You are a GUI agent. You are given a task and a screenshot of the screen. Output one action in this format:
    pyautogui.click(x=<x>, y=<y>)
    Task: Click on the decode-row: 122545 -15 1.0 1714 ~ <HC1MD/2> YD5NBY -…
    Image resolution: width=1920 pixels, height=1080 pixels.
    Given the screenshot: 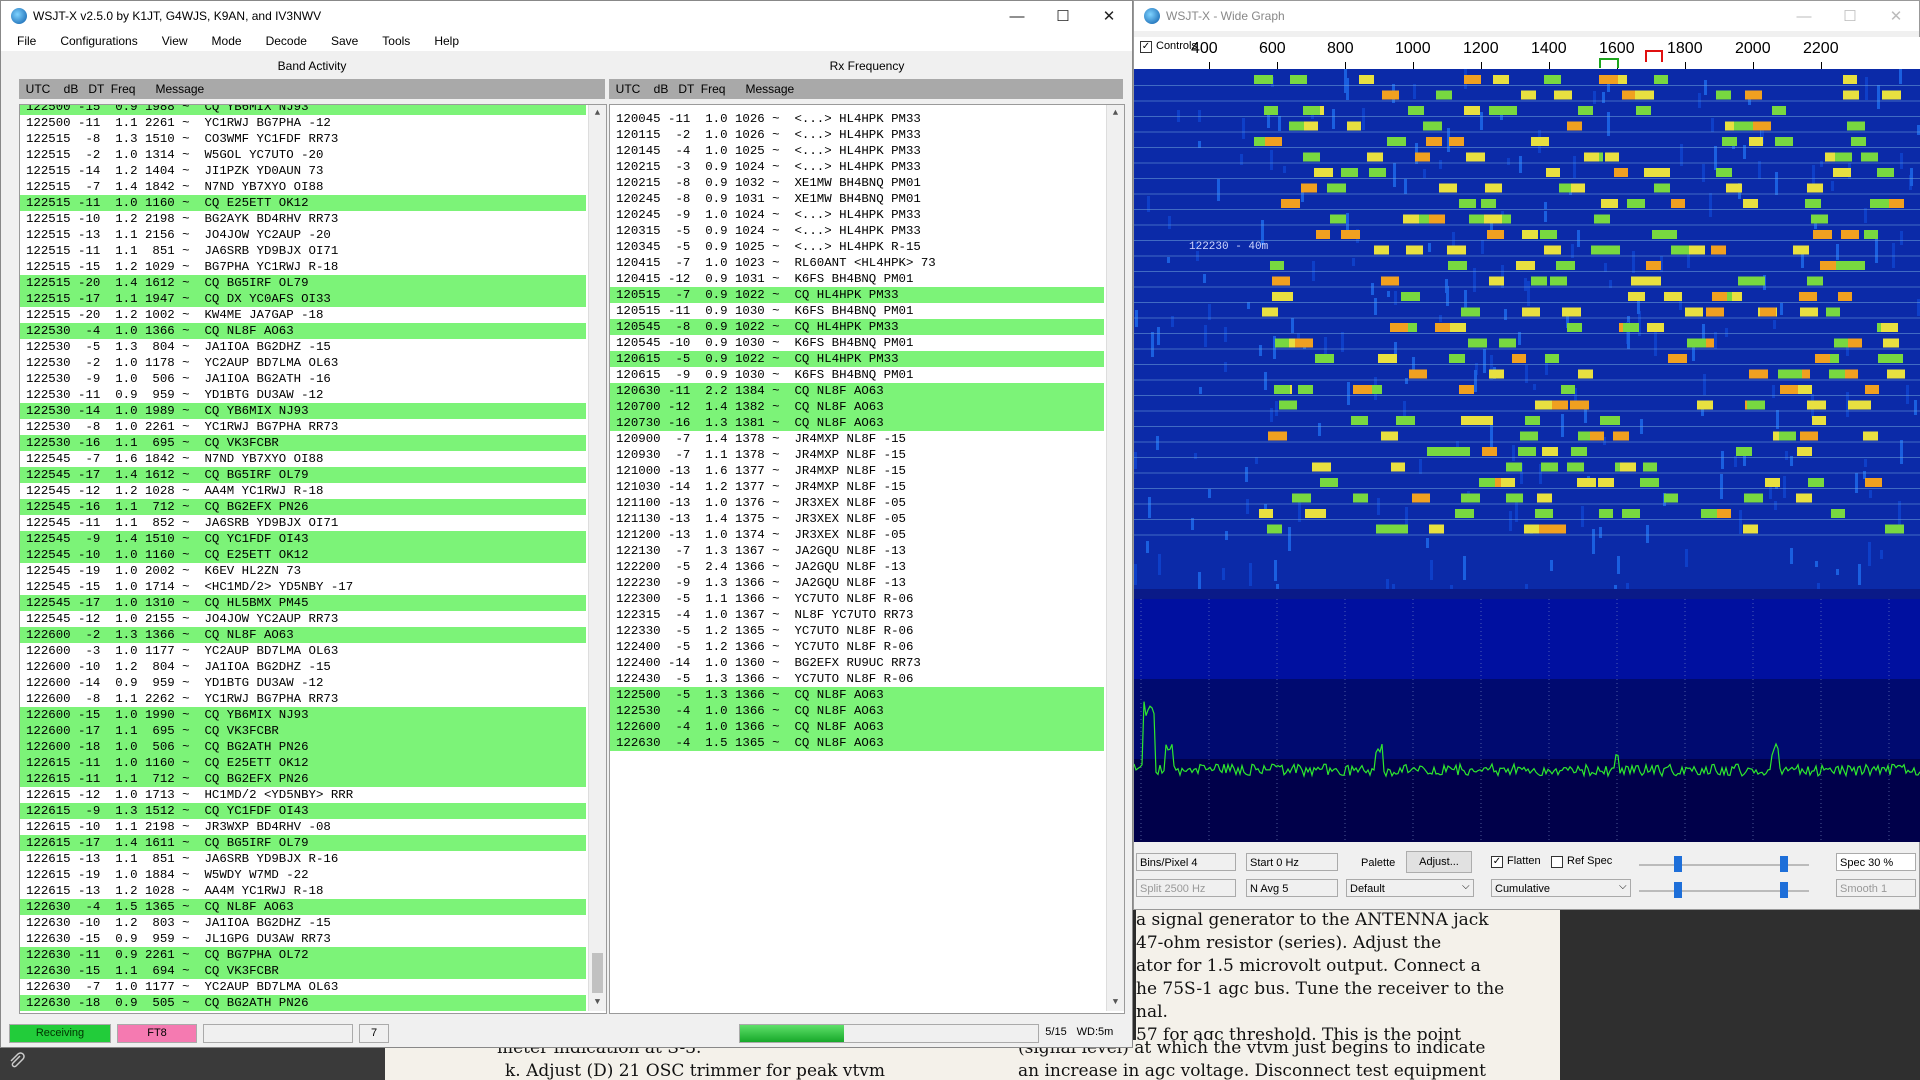 What is the action you would take?
    pyautogui.click(x=303, y=587)
    